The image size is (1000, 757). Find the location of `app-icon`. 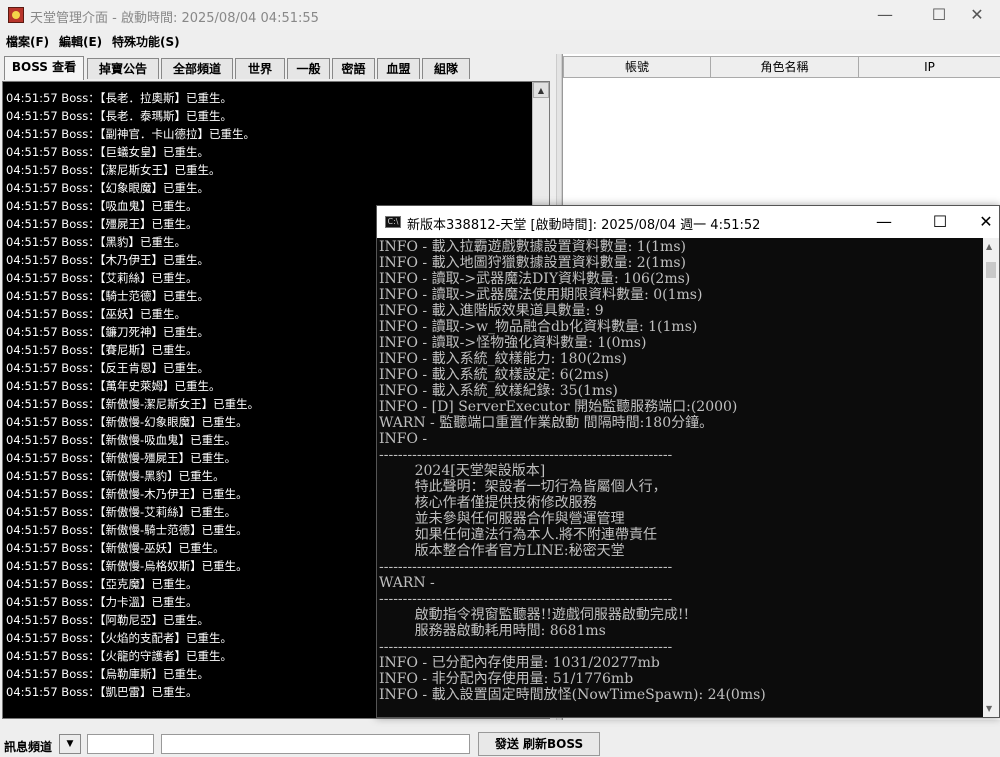

app-icon is located at coordinates (16, 15).